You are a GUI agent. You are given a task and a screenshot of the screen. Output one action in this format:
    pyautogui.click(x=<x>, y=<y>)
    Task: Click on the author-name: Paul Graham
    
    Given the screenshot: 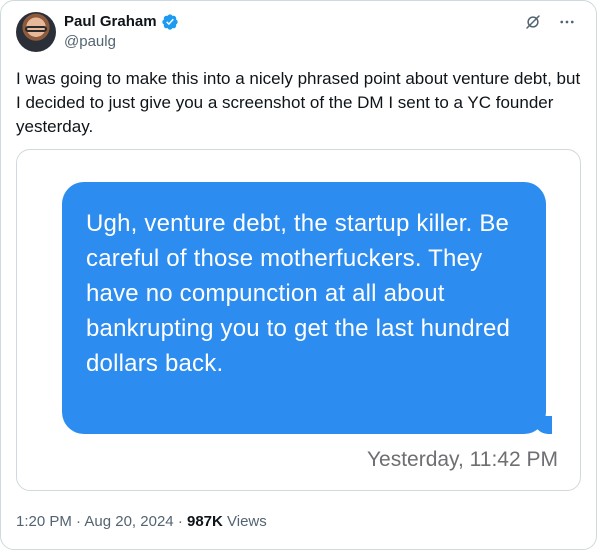 What is the action you would take?
    pyautogui.click(x=110, y=22)
    